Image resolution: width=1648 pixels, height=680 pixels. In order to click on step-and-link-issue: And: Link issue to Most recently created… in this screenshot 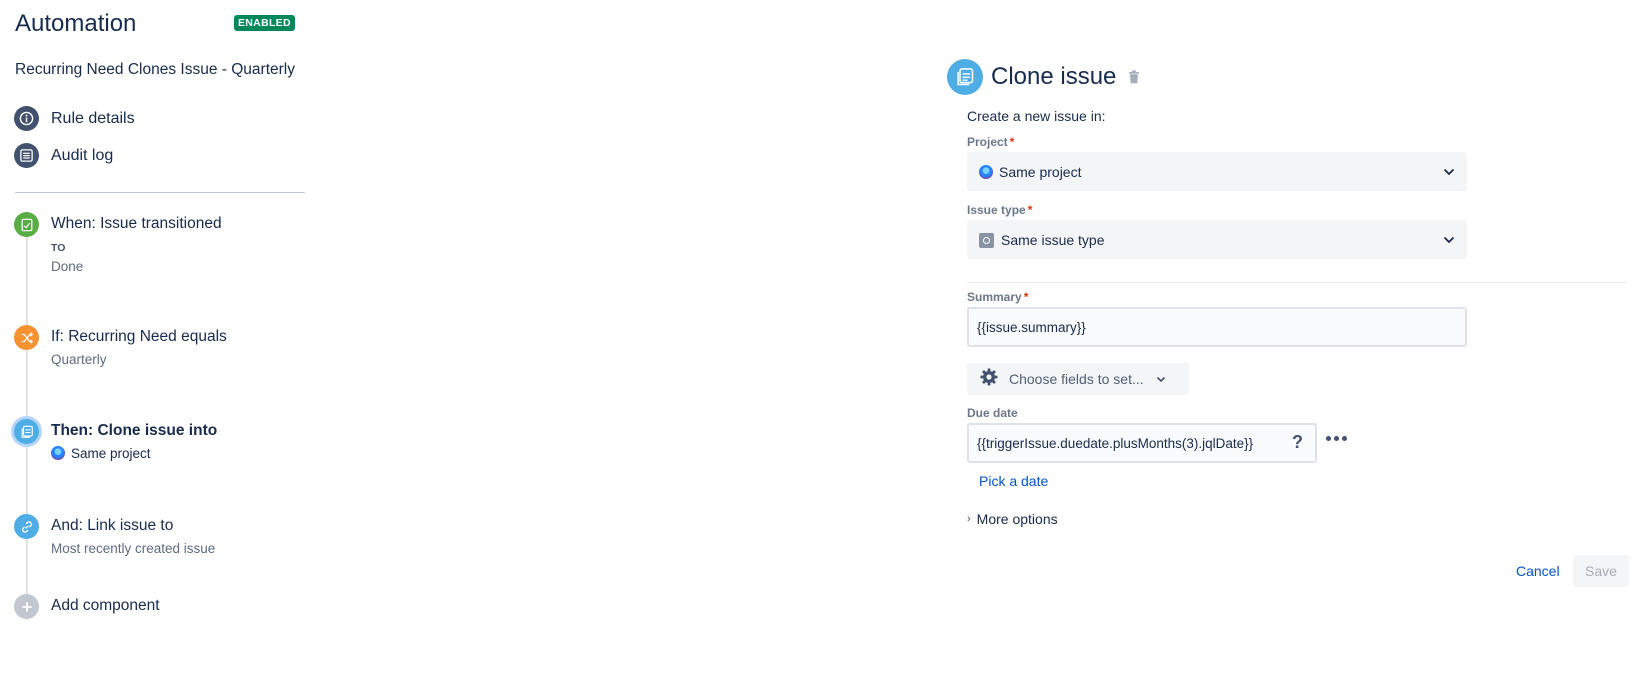, I will do `click(164, 536)`.